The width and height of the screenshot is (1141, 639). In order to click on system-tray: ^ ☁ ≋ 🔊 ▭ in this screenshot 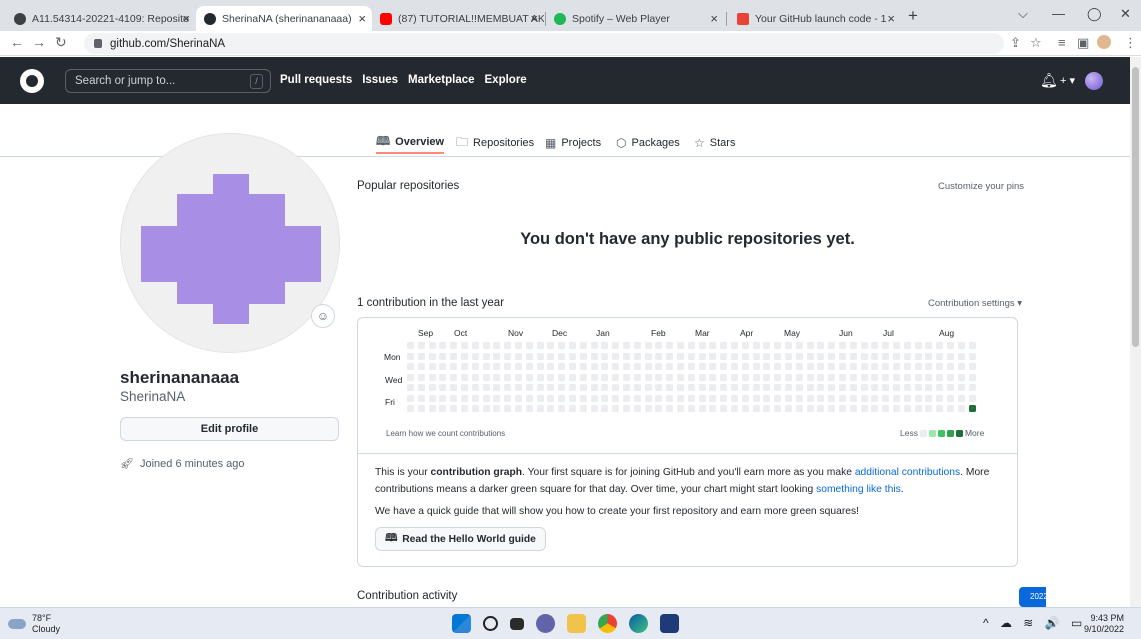, I will do `click(1034, 623)`.